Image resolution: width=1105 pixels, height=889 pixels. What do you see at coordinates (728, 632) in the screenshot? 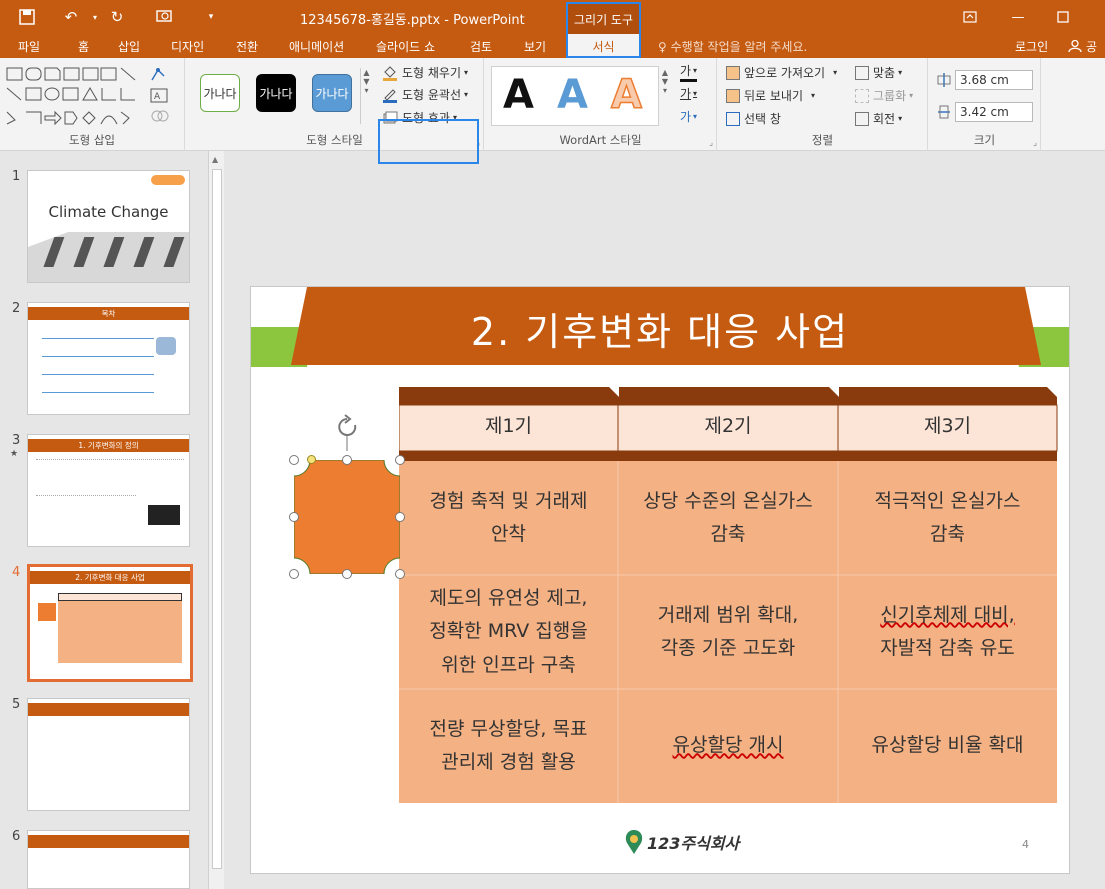
I see `table-cell: 거래제 범위 확대, 각종 기준 고도화` at bounding box center [728, 632].